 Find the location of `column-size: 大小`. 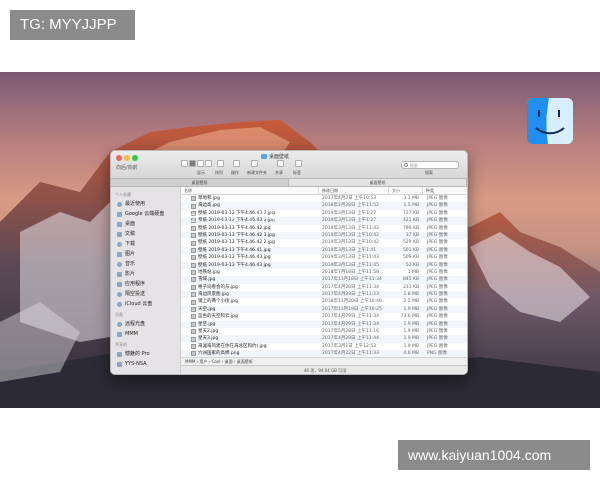

column-size: 大小 is located at coordinates (406, 190).